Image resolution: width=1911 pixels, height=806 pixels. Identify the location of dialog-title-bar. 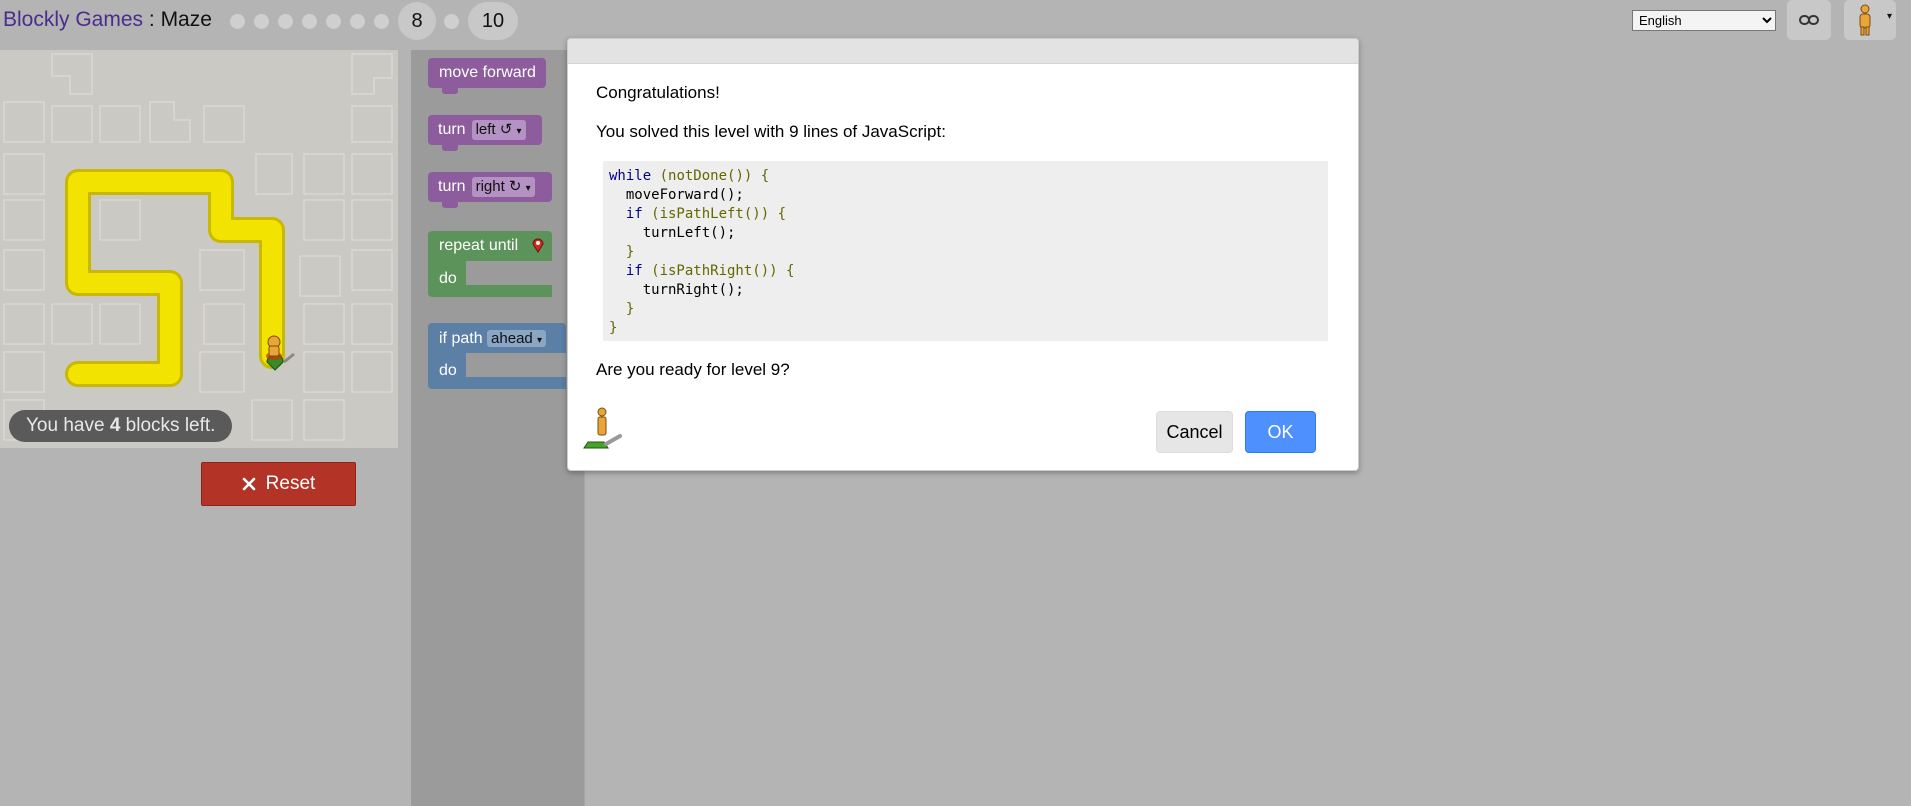
(963, 51).